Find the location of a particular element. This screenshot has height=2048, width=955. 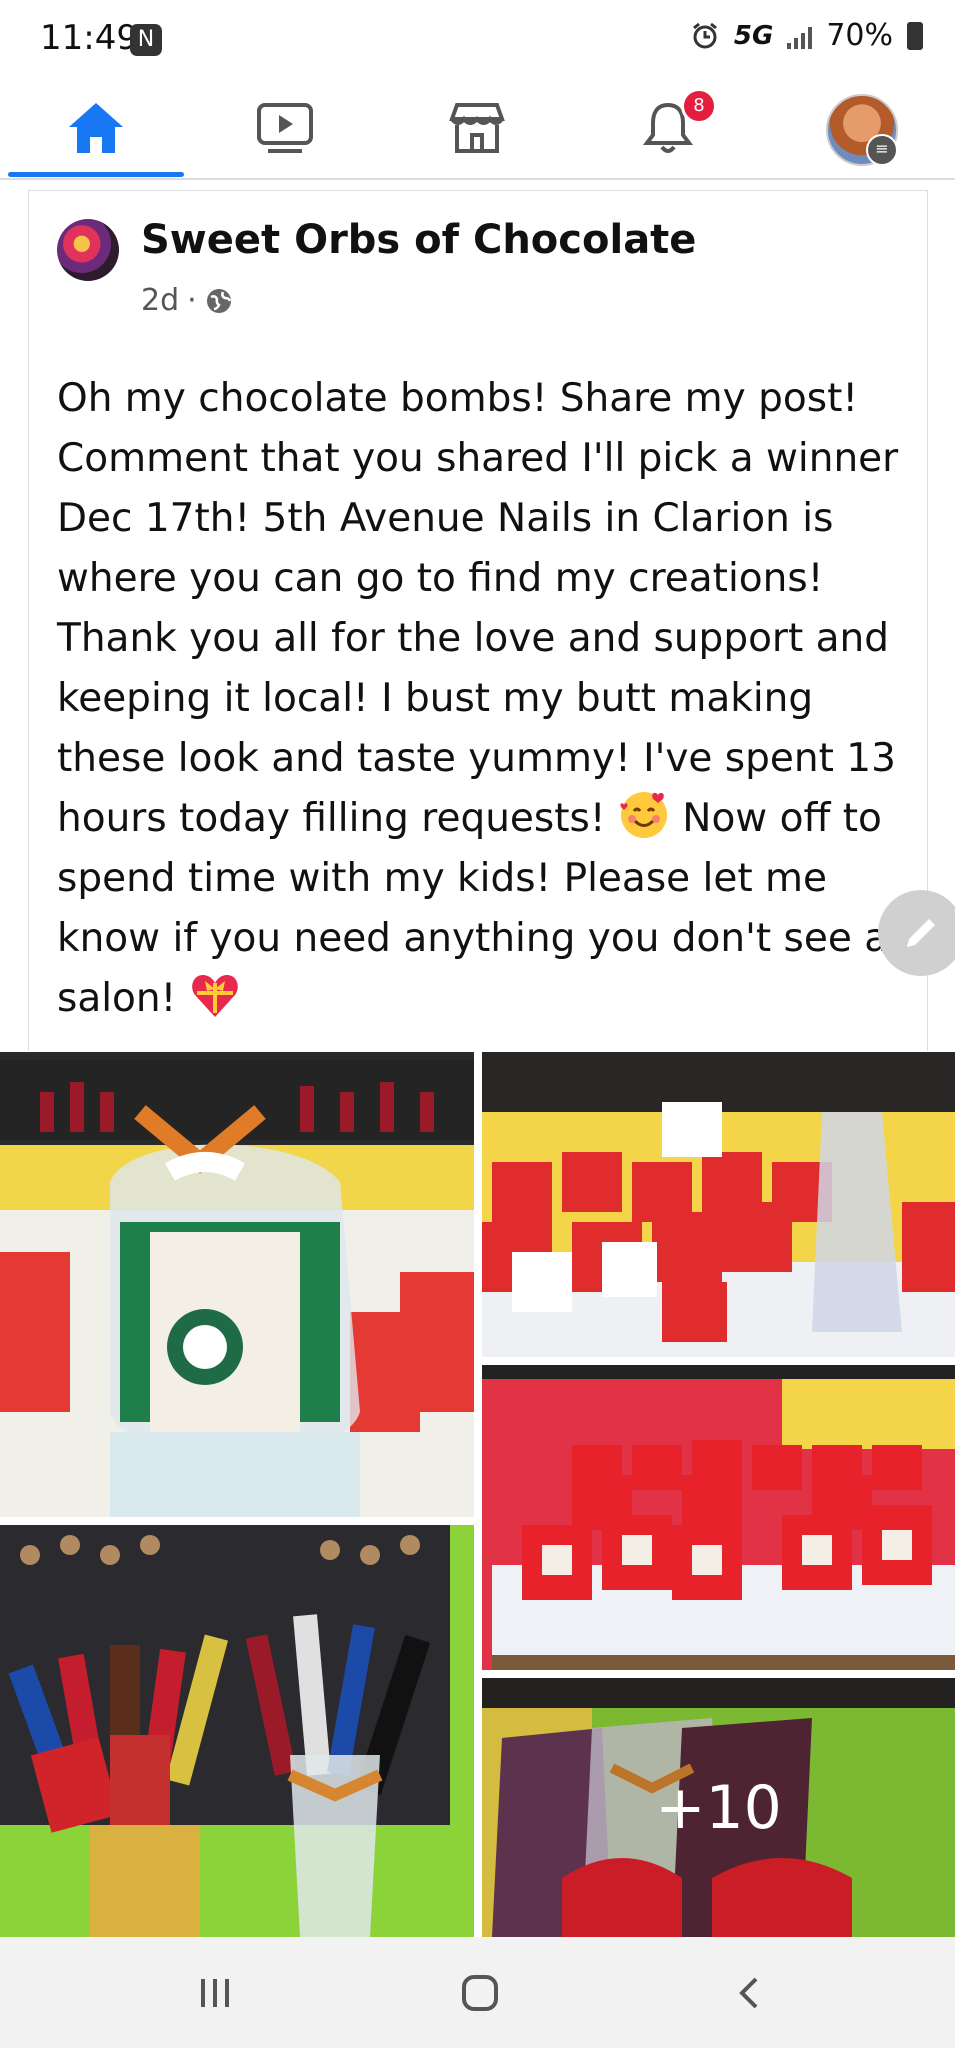

menu-icon: ≡ is located at coordinates (882, 150).